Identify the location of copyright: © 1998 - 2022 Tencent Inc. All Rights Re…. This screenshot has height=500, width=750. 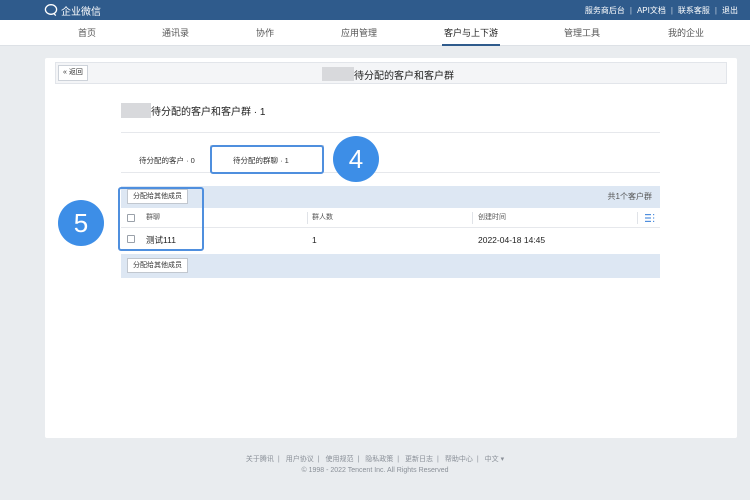
(375, 470).